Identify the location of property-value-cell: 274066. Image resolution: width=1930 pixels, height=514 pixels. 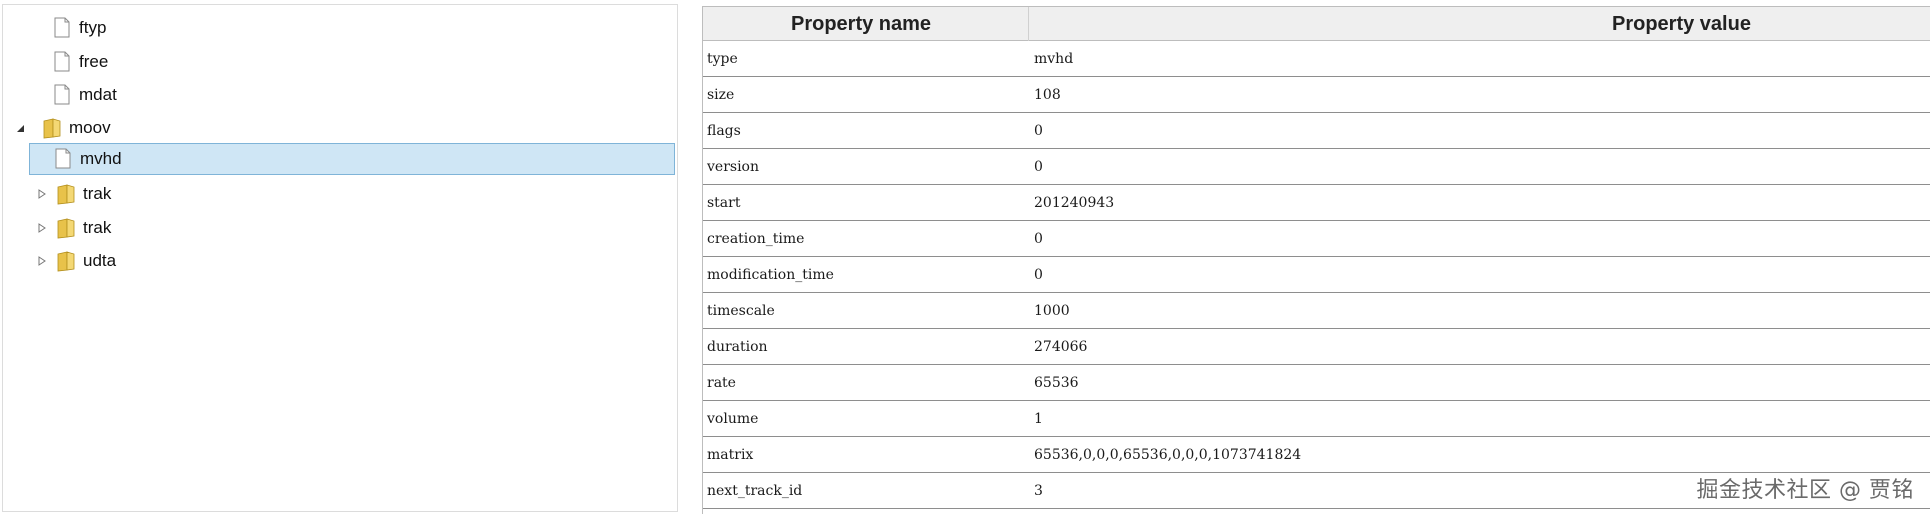
(1061, 347).